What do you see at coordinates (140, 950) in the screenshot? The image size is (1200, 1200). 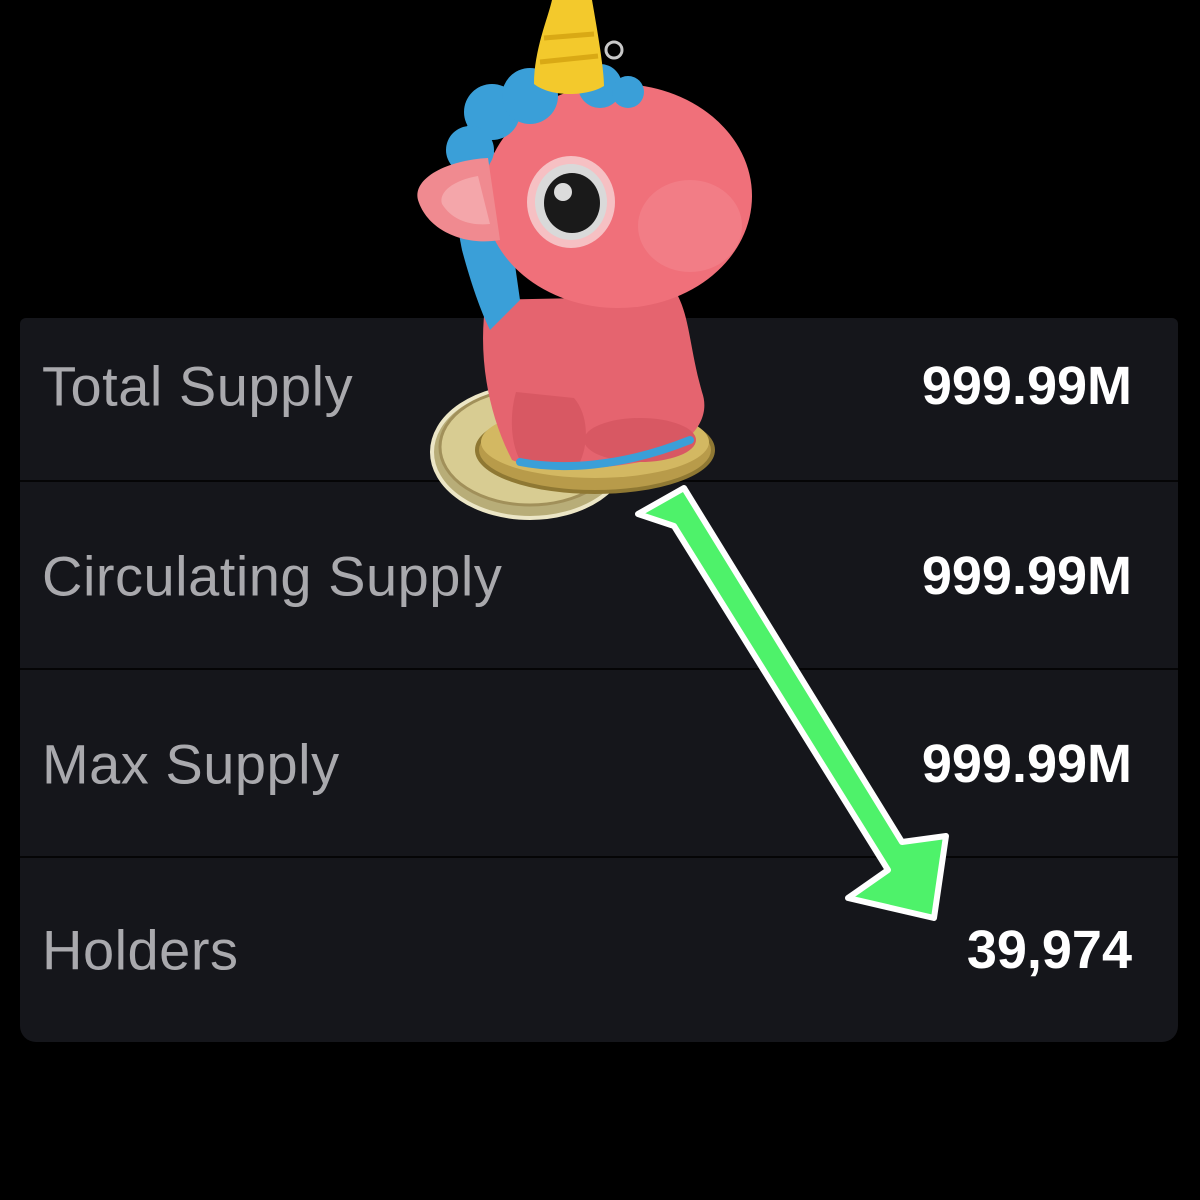 I see `holders-label: Holders` at bounding box center [140, 950].